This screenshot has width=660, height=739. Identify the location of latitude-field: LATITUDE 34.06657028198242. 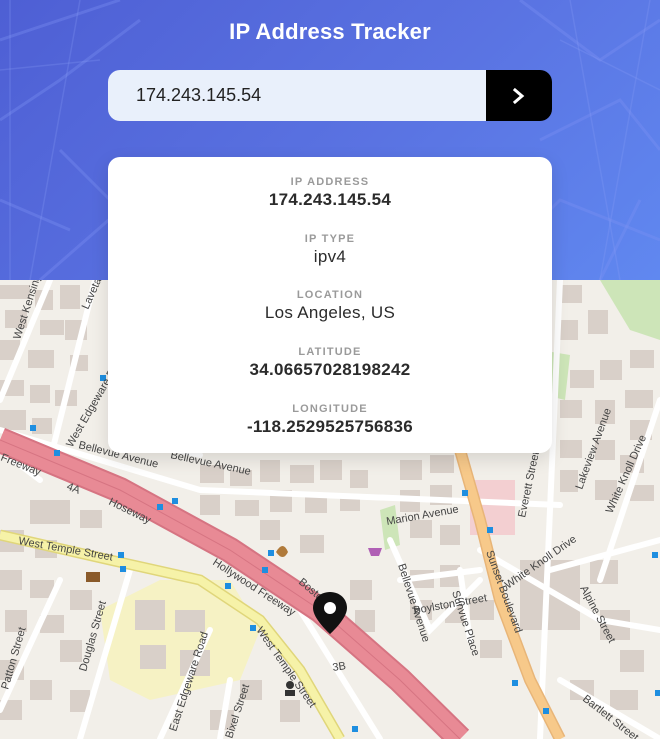
(330, 363).